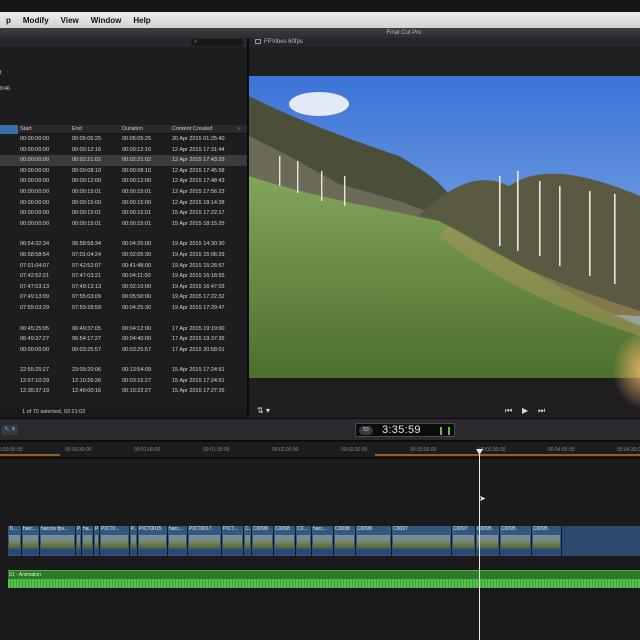 The image size is (640, 640). I want to click on duration-cell: 00:05:50:00, so click(137, 297).